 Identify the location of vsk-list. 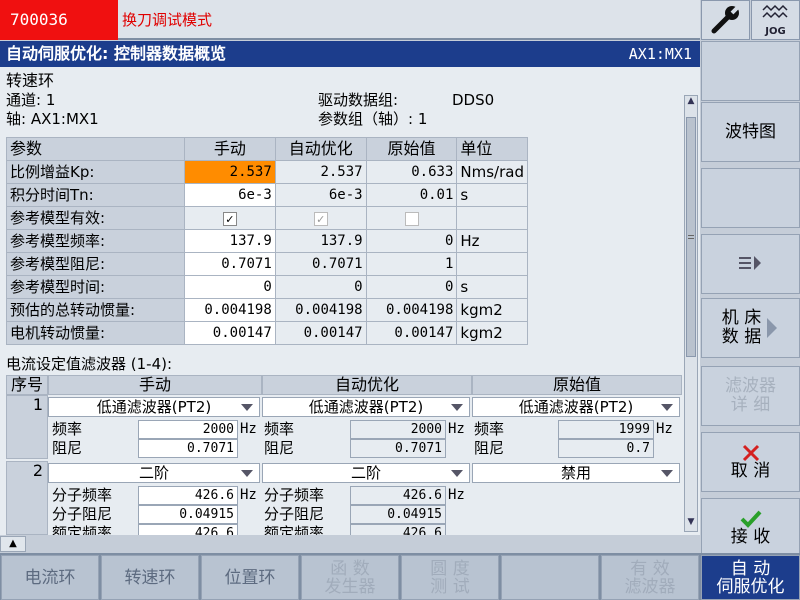
(750, 264).